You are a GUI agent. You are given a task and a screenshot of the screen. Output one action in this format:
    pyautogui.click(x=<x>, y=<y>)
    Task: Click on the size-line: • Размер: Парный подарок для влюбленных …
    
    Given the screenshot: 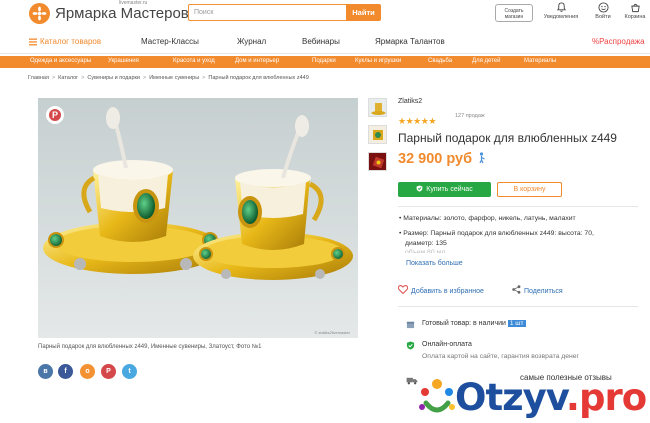 What is the action you would take?
    pyautogui.click(x=496, y=233)
    